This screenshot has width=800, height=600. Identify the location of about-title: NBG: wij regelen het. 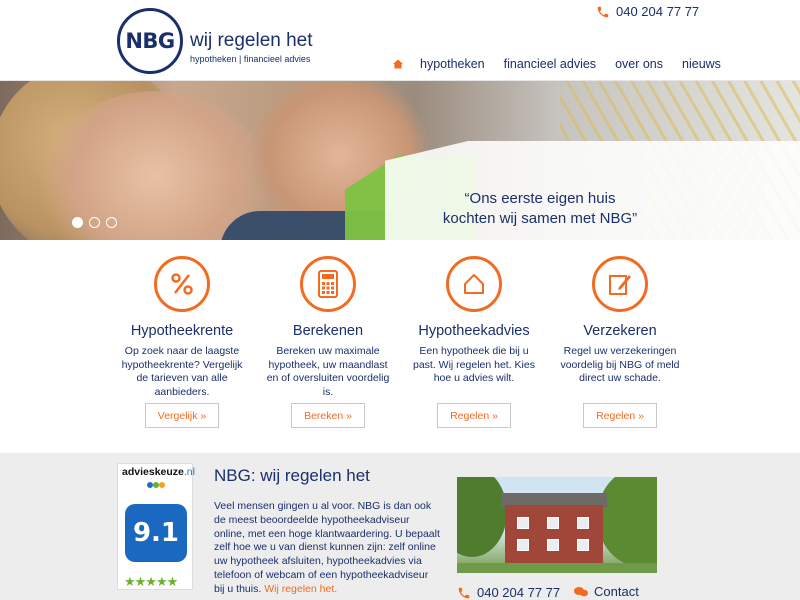
(292, 475).